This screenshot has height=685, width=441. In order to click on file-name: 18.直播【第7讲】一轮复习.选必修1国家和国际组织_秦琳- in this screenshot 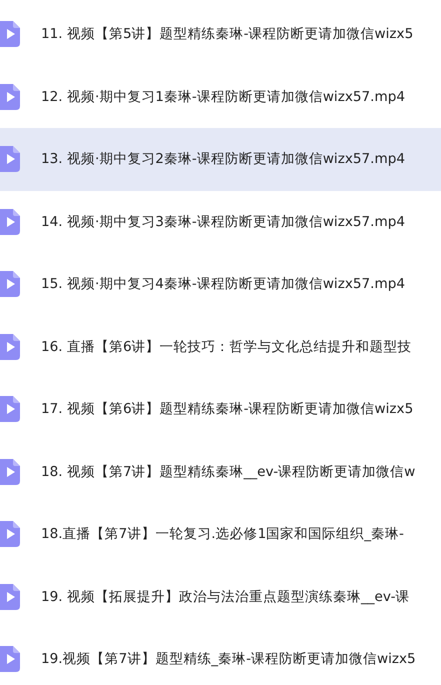, I will do `click(222, 534)`.